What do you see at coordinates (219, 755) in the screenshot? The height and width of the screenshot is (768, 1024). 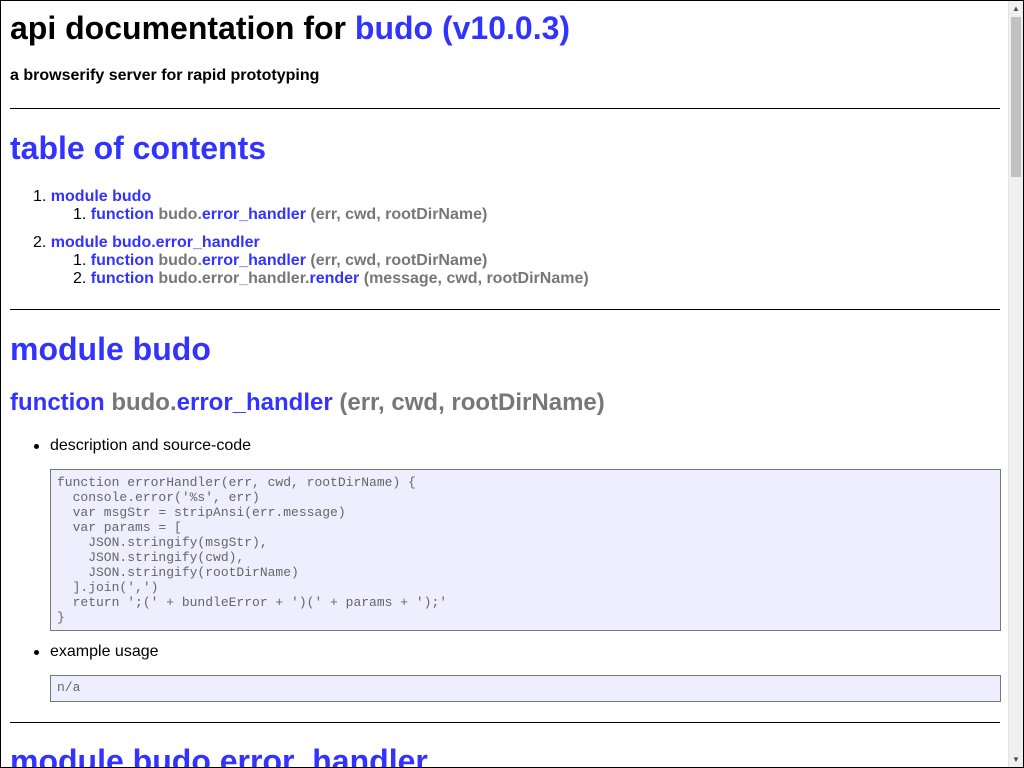 I see `module-title: module budo.error_handler` at bounding box center [219, 755].